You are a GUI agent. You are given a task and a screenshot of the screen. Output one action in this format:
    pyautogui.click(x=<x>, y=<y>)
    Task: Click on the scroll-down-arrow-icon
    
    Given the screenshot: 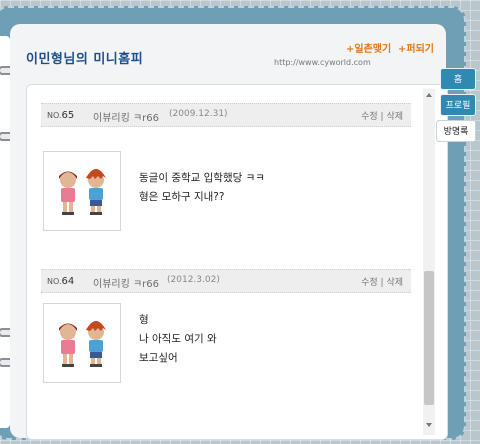 What is the action you would take?
    pyautogui.click(x=429, y=425)
    